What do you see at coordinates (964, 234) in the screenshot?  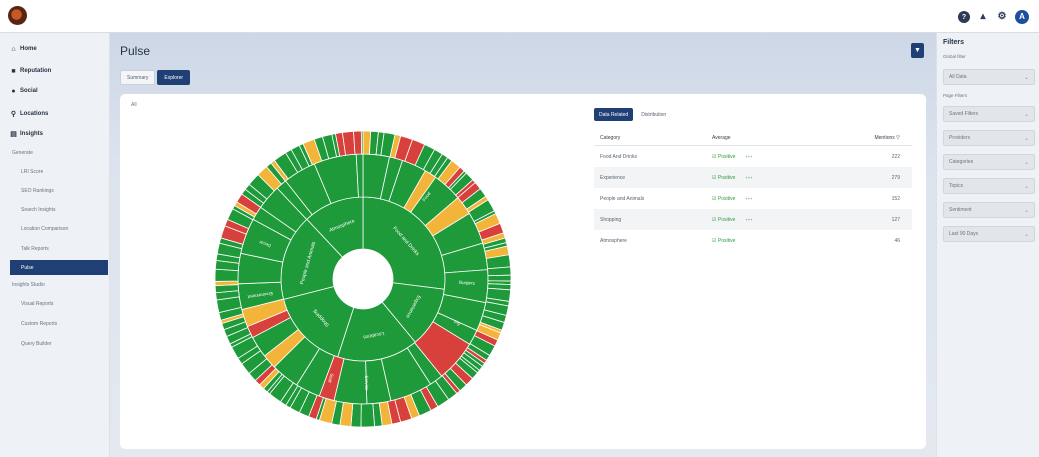 I see `select-value: Last 90 Days` at bounding box center [964, 234].